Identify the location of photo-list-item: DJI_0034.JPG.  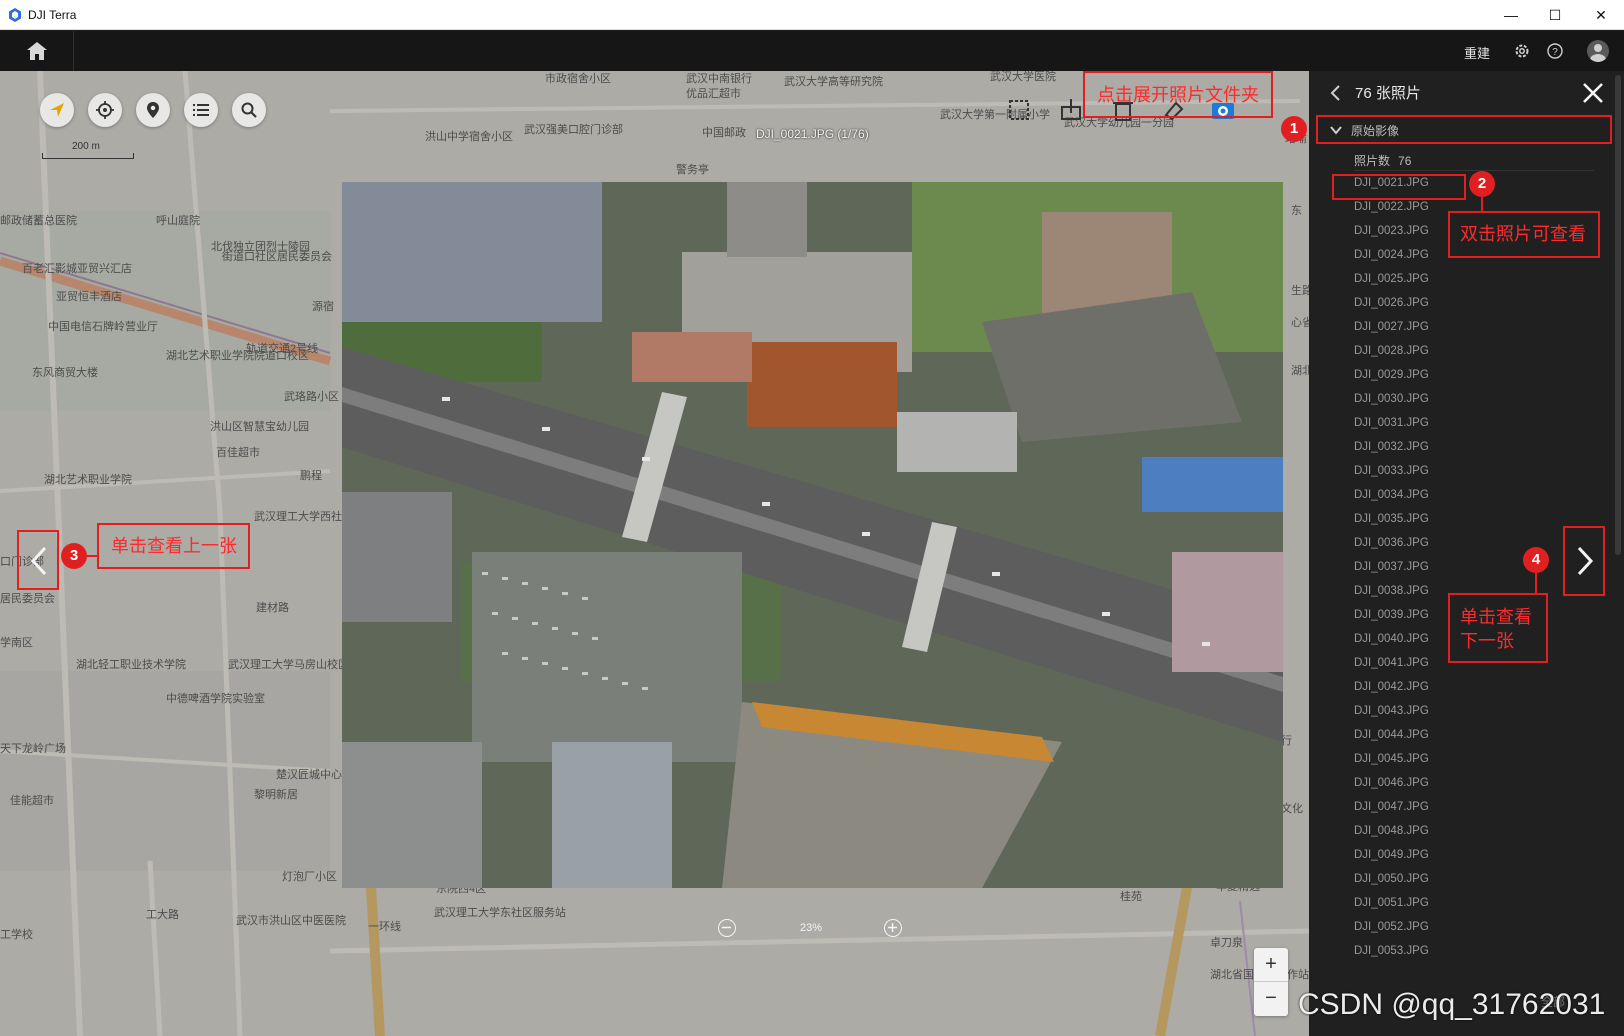
(1454, 495).